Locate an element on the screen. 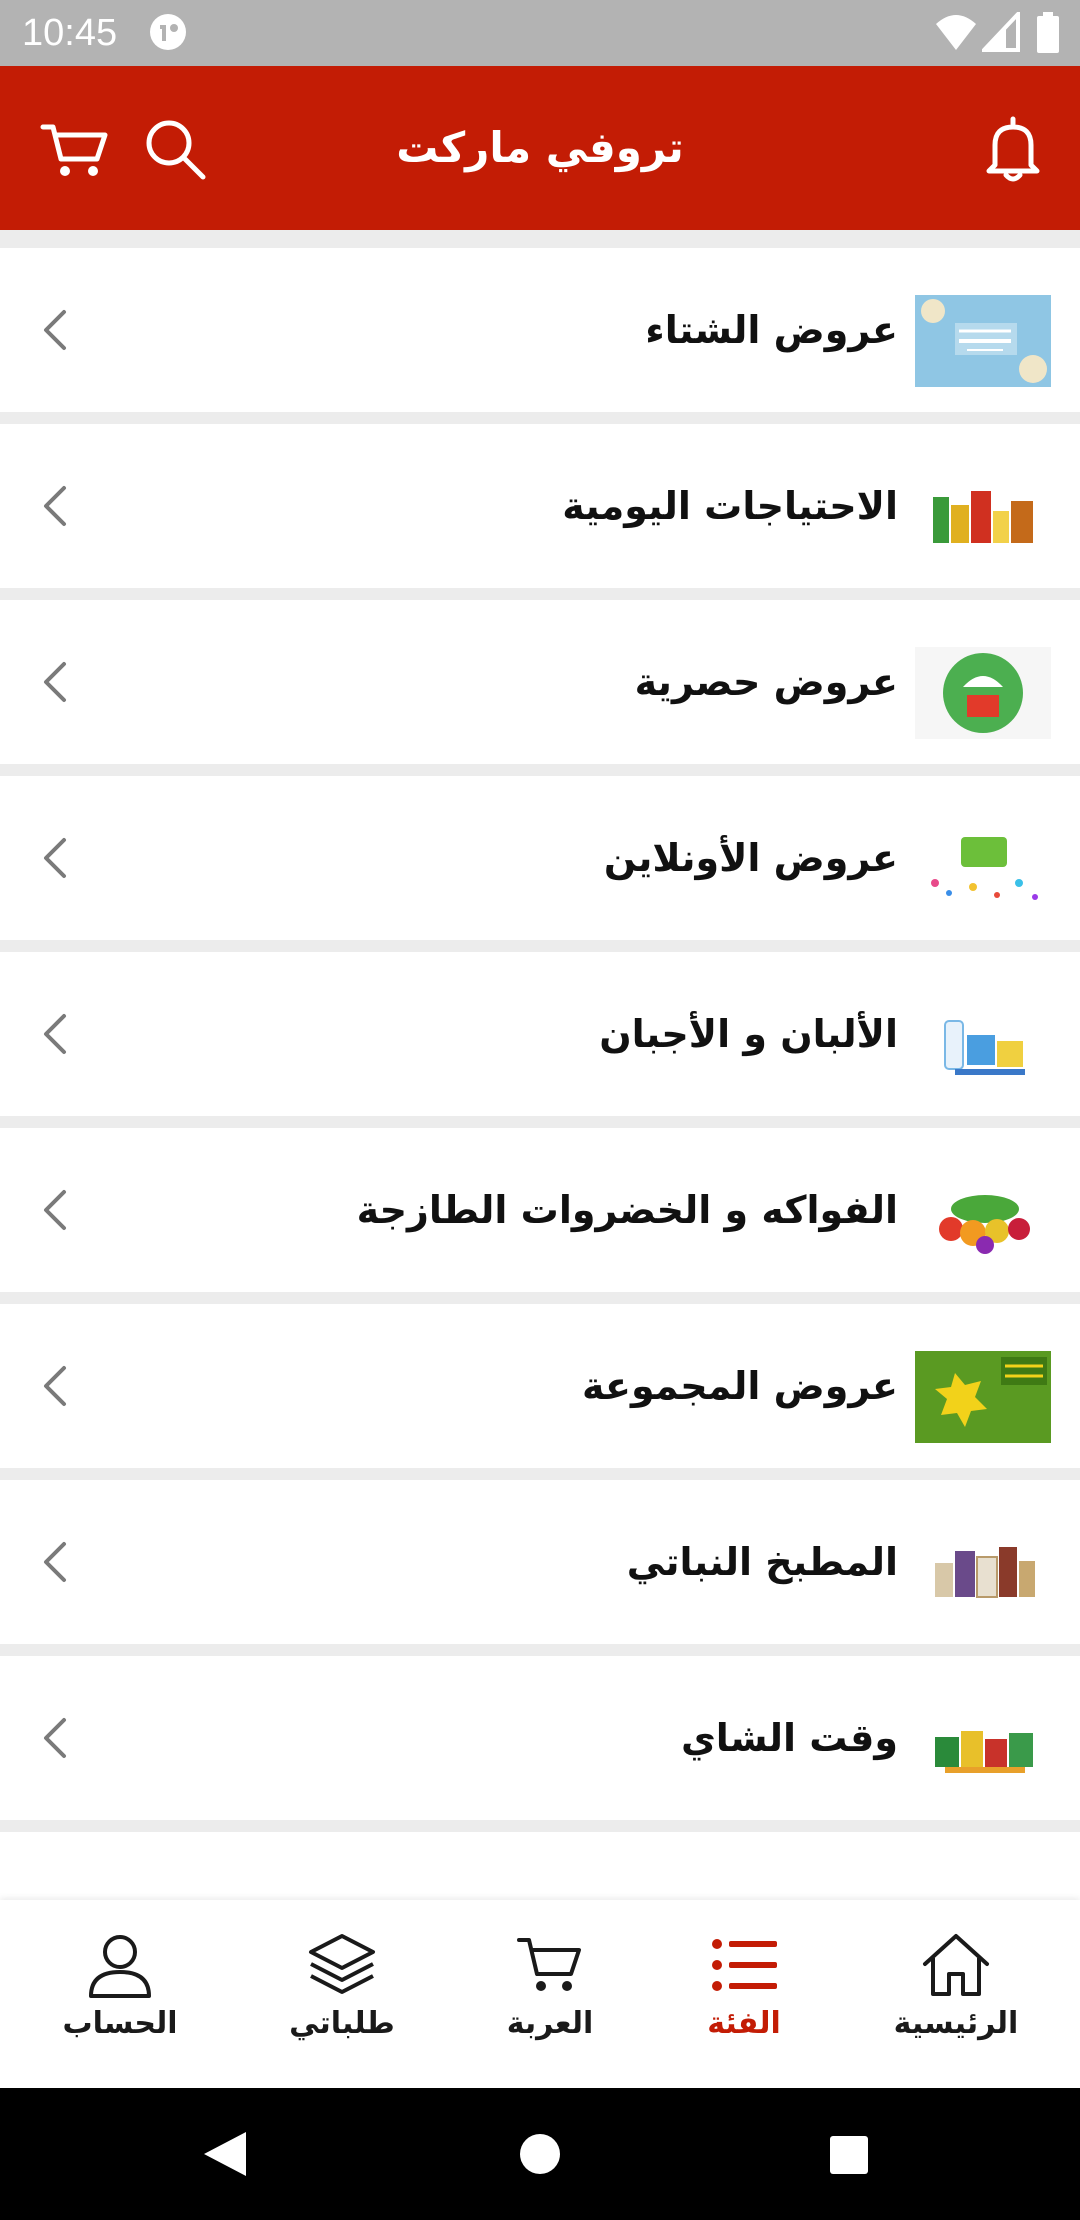 Image resolution: width=1080 pixels, height=2220 pixels. category-row: الاحتياجات اليومية is located at coordinates (540, 506).